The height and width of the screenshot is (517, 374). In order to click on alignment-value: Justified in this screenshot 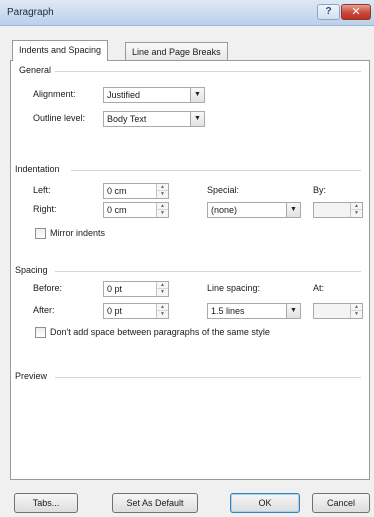, I will do `click(124, 95)`.